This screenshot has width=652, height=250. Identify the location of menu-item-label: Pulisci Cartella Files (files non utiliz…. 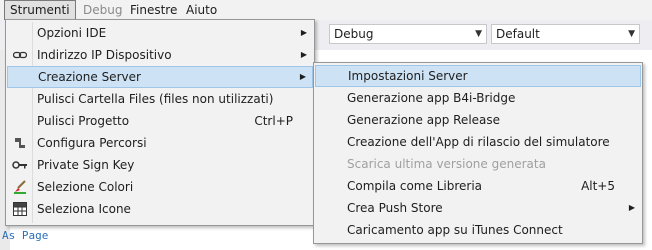
(155, 99).